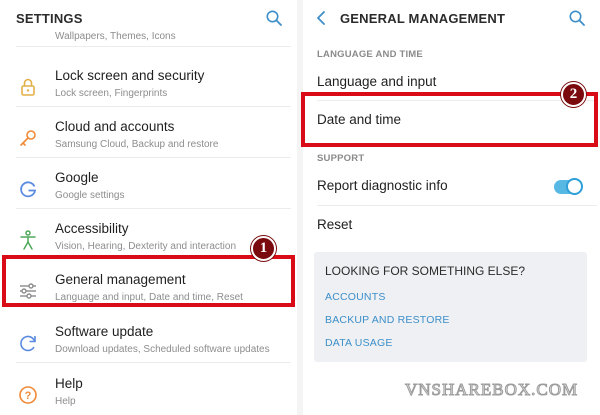  What do you see at coordinates (28, 240) in the screenshot?
I see `accessibility-icon` at bounding box center [28, 240].